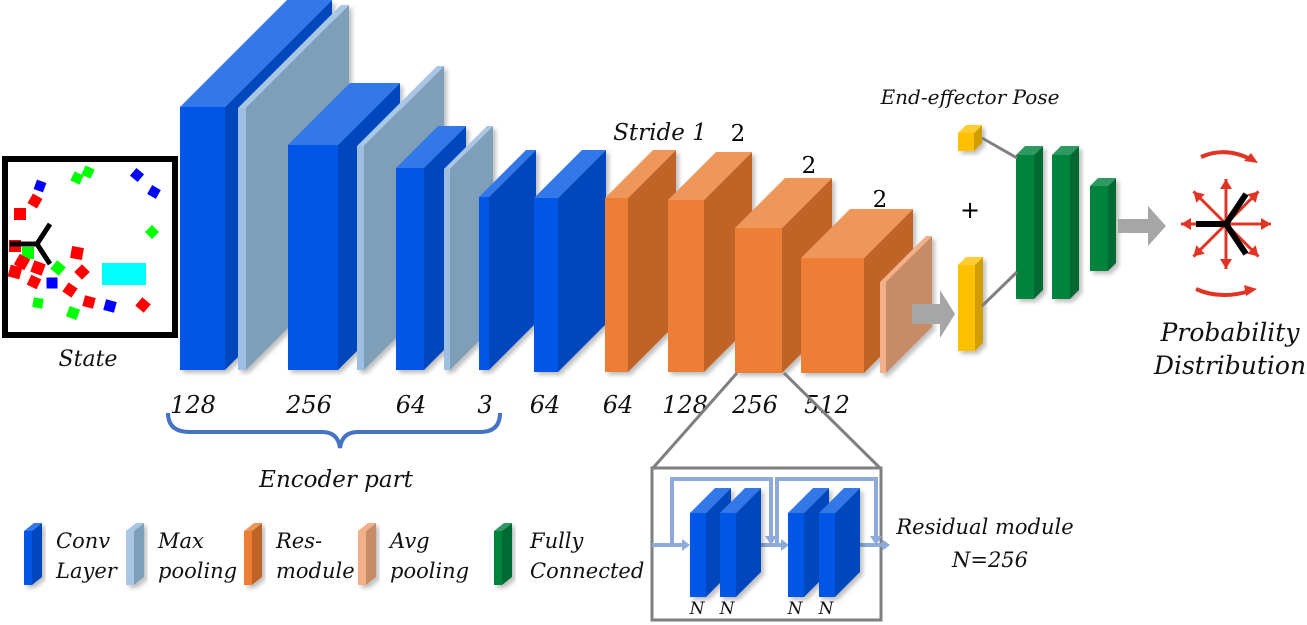 The image size is (1307, 625). I want to click on legend-res-line1: Res-, so click(298, 541).